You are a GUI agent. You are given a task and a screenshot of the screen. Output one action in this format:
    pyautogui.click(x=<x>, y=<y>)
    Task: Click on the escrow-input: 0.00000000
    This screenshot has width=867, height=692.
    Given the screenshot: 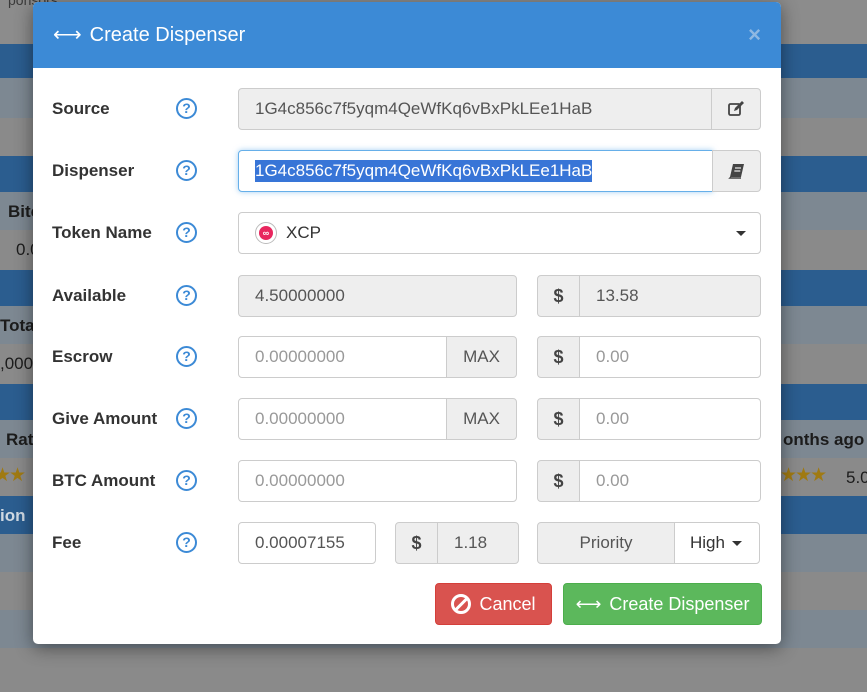 What is the action you would take?
    pyautogui.click(x=342, y=357)
    